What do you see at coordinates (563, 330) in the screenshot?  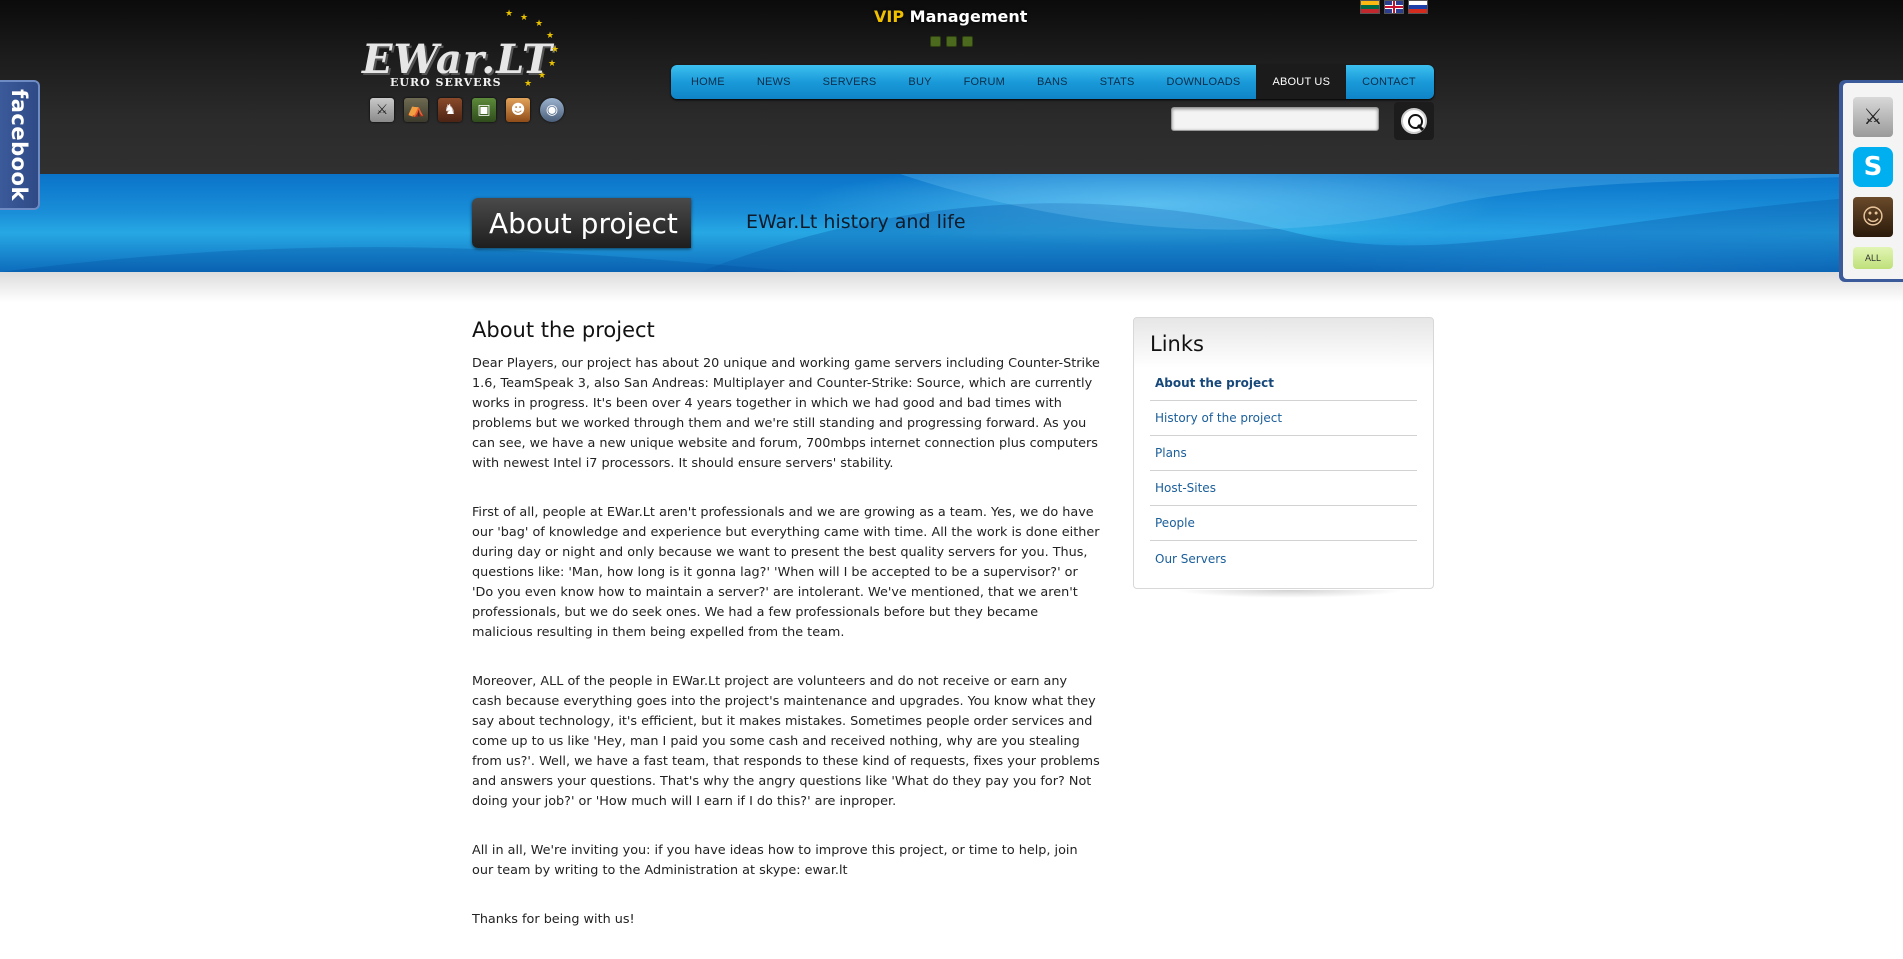 I see `article-title: About the project` at bounding box center [563, 330].